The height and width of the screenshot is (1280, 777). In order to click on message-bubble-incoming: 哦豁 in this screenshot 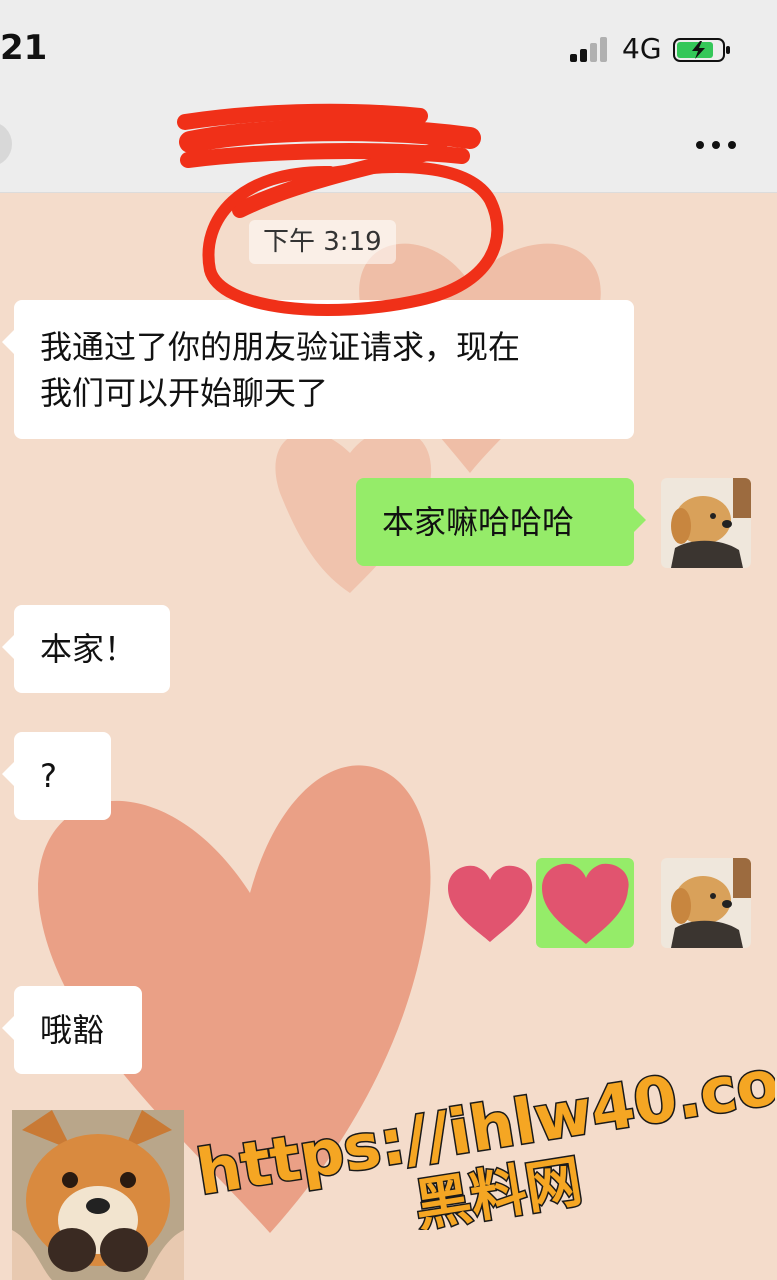, I will do `click(72, 1030)`.